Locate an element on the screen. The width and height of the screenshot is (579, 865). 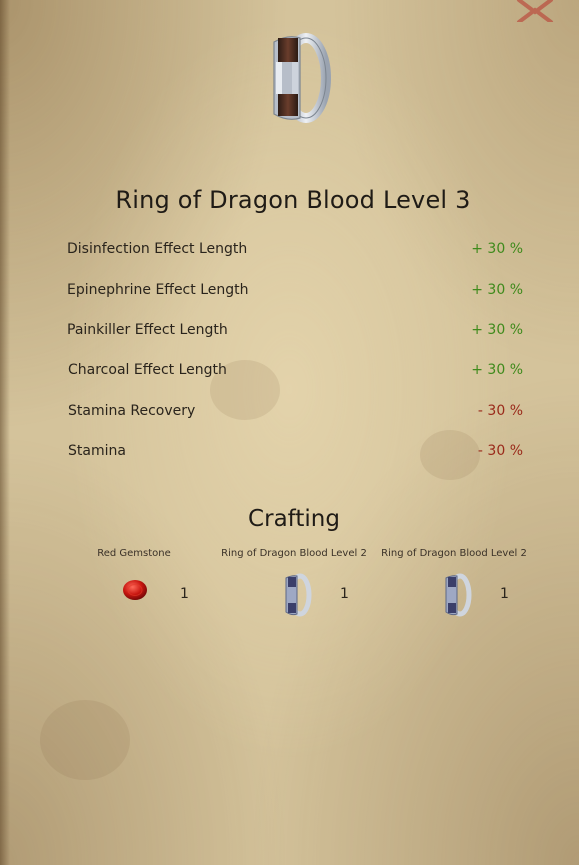
stat-row: Disinfection Effect Length + 30 % is located at coordinates (295, 251).